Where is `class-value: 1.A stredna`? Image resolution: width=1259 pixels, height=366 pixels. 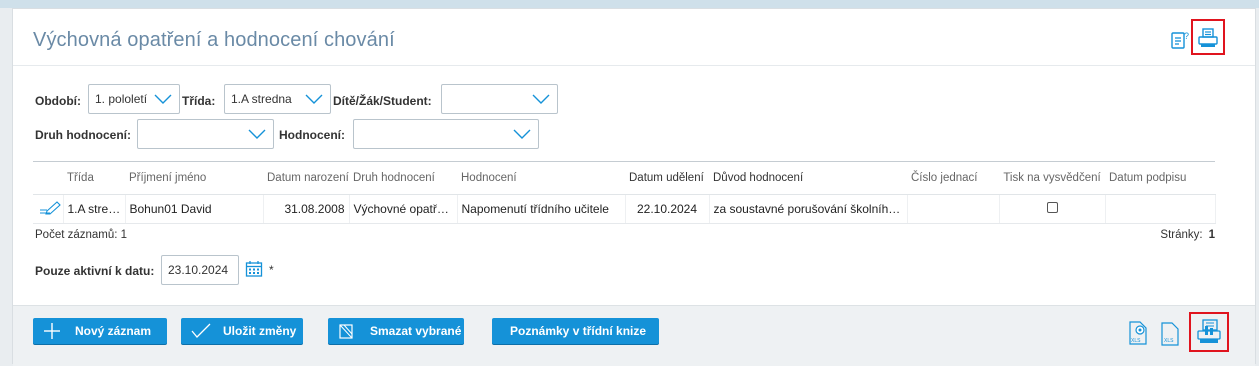 class-value: 1.A stredna is located at coordinates (261, 99).